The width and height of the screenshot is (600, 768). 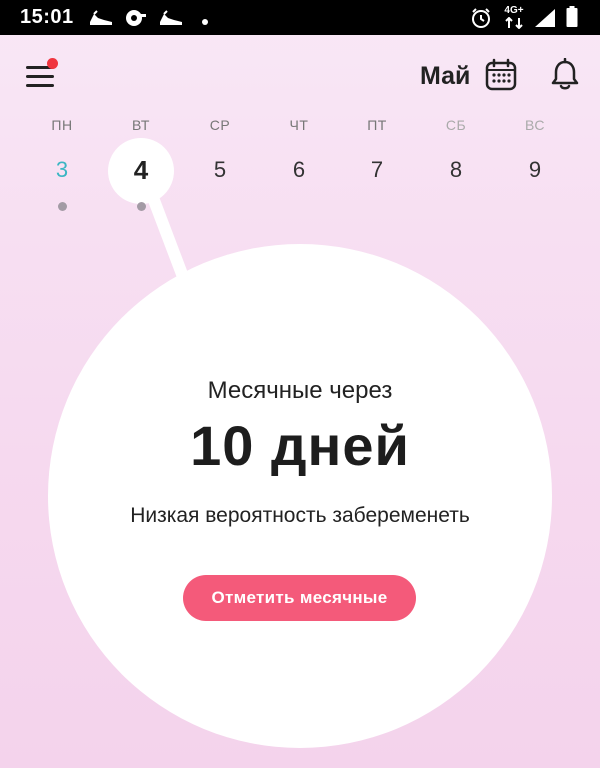 I want to click on day-tuesday: ВТ 4, so click(x=141, y=160).